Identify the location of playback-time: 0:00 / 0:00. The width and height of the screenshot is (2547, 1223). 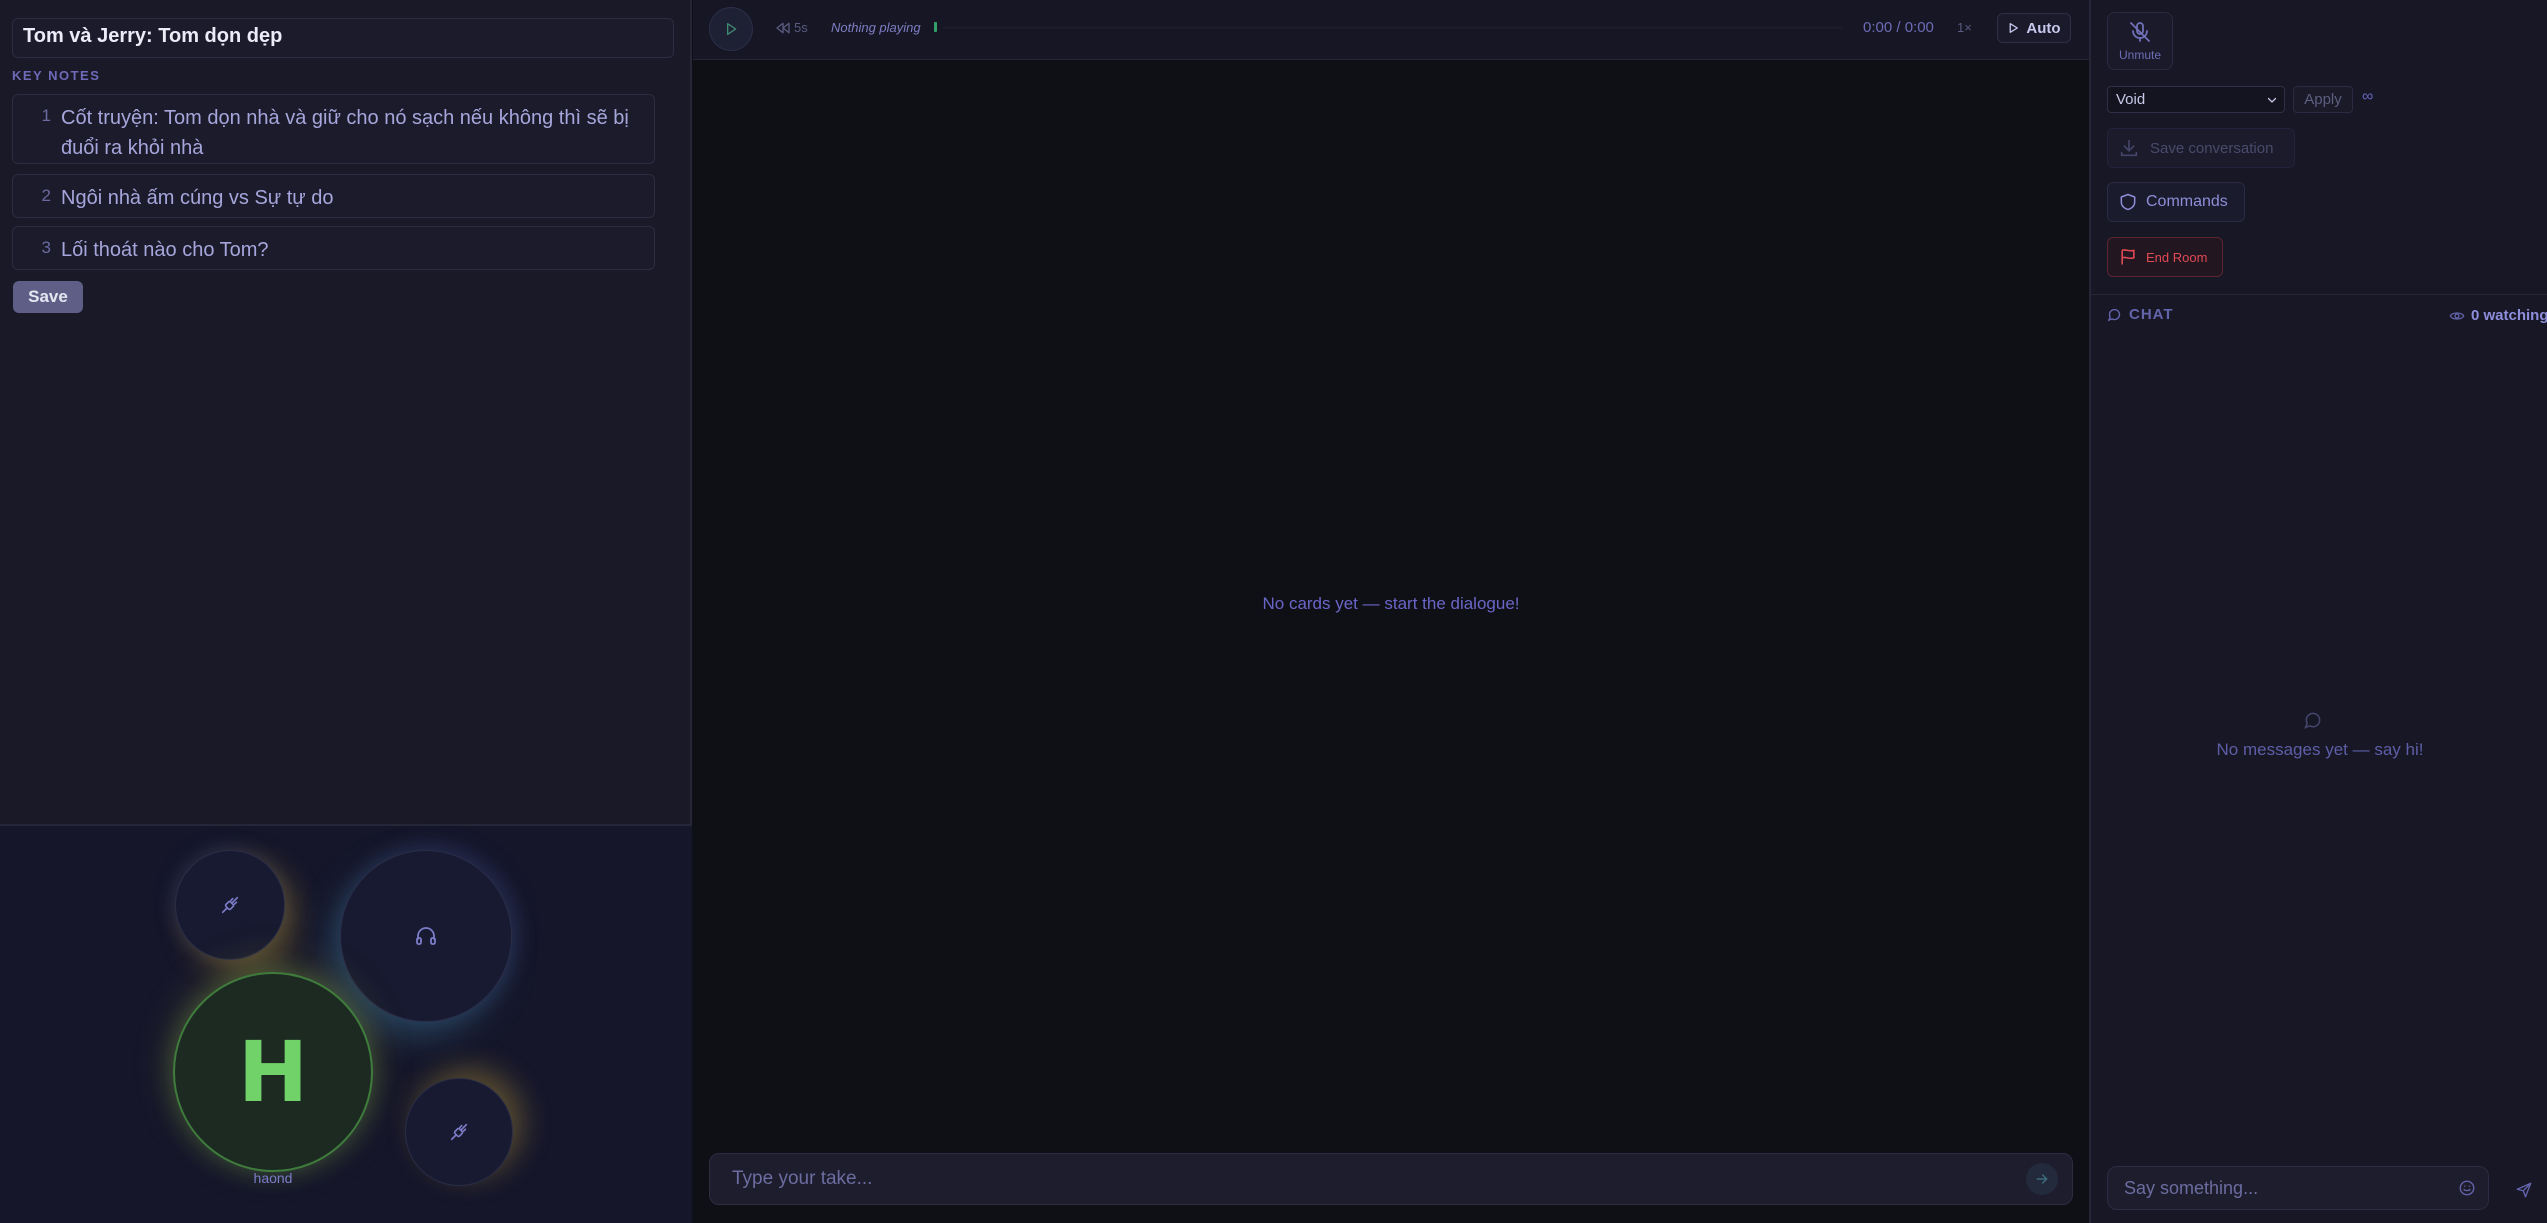
(1898, 27).